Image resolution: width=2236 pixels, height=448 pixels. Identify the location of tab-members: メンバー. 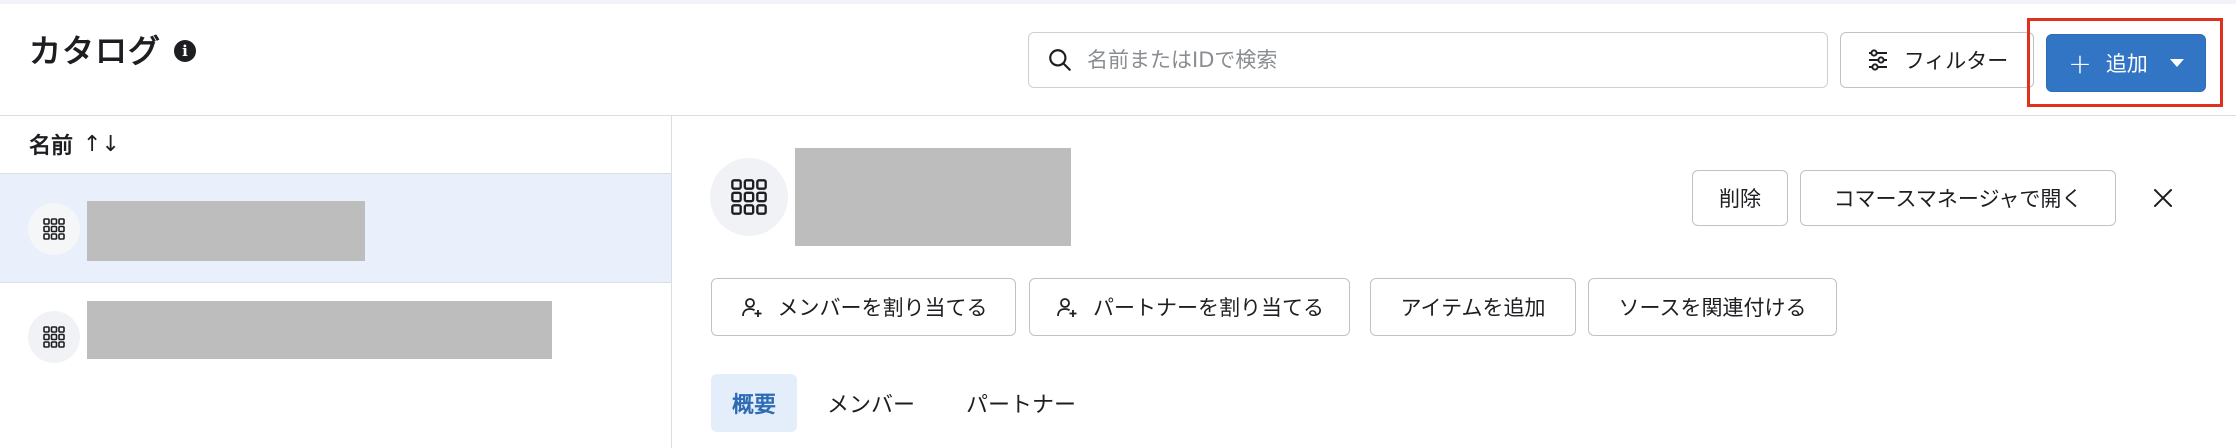
(871, 403).